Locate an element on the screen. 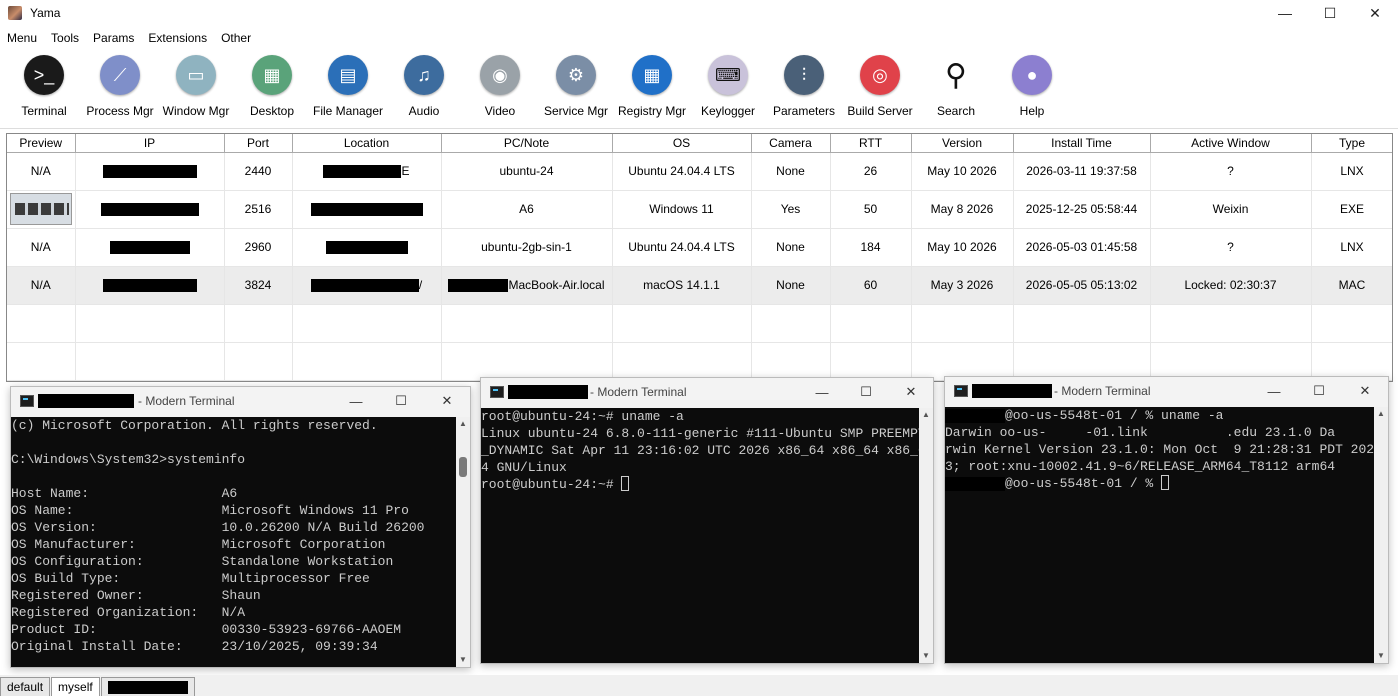  tab-myself: myself is located at coordinates (75, 686).